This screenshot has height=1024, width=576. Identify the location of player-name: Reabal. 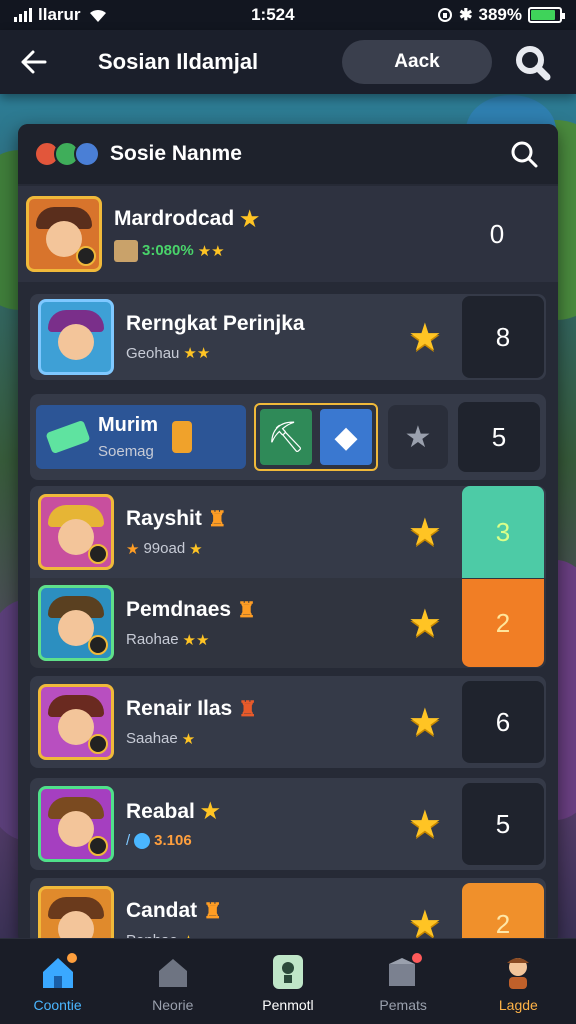
(160, 811).